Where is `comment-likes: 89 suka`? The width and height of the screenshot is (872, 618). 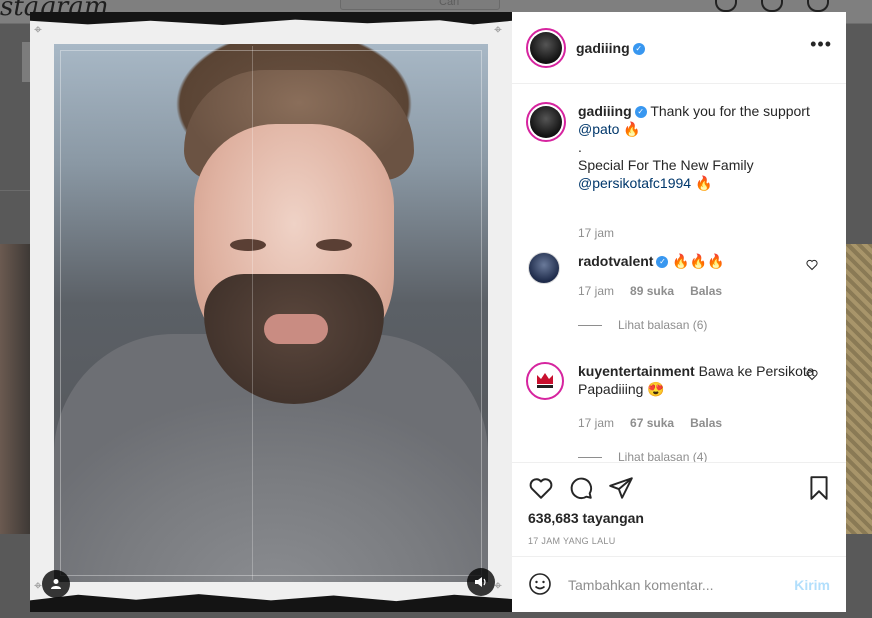 comment-likes: 89 suka is located at coordinates (652, 291).